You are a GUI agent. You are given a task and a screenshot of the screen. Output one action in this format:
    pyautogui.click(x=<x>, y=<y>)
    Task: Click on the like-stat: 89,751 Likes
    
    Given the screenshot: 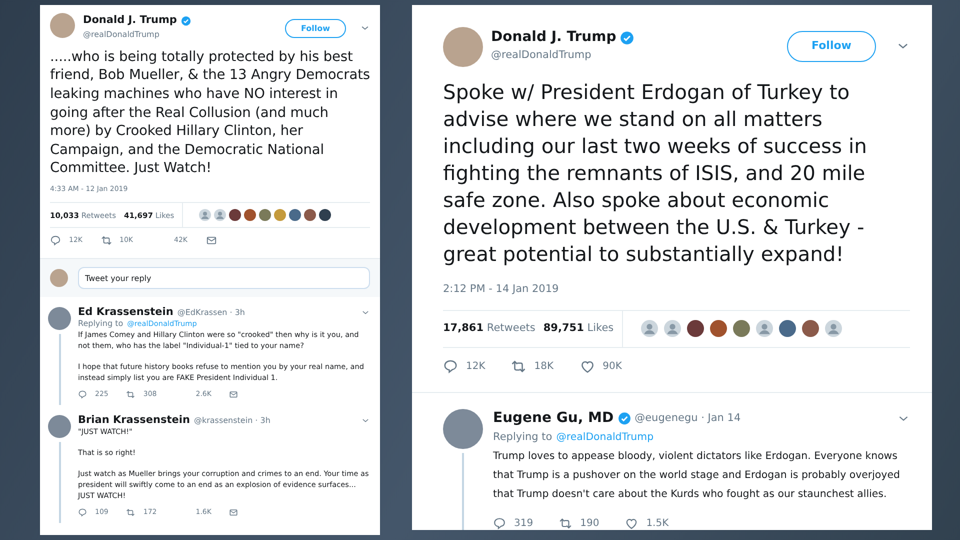 What is the action you would take?
    pyautogui.click(x=578, y=328)
    